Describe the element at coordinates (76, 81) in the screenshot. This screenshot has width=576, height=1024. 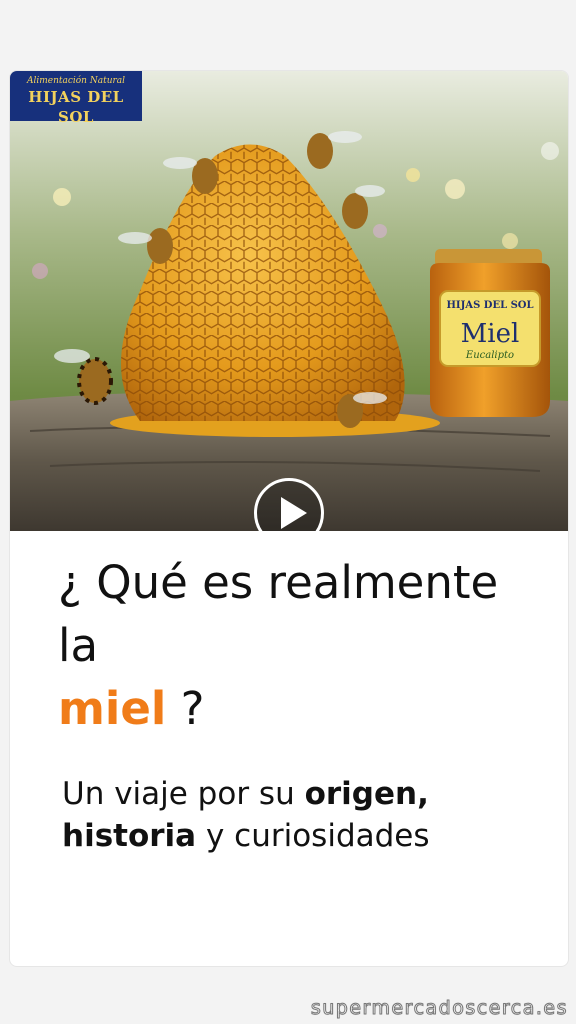
I see `brand-tagline: Alimentación Natural` at that location.